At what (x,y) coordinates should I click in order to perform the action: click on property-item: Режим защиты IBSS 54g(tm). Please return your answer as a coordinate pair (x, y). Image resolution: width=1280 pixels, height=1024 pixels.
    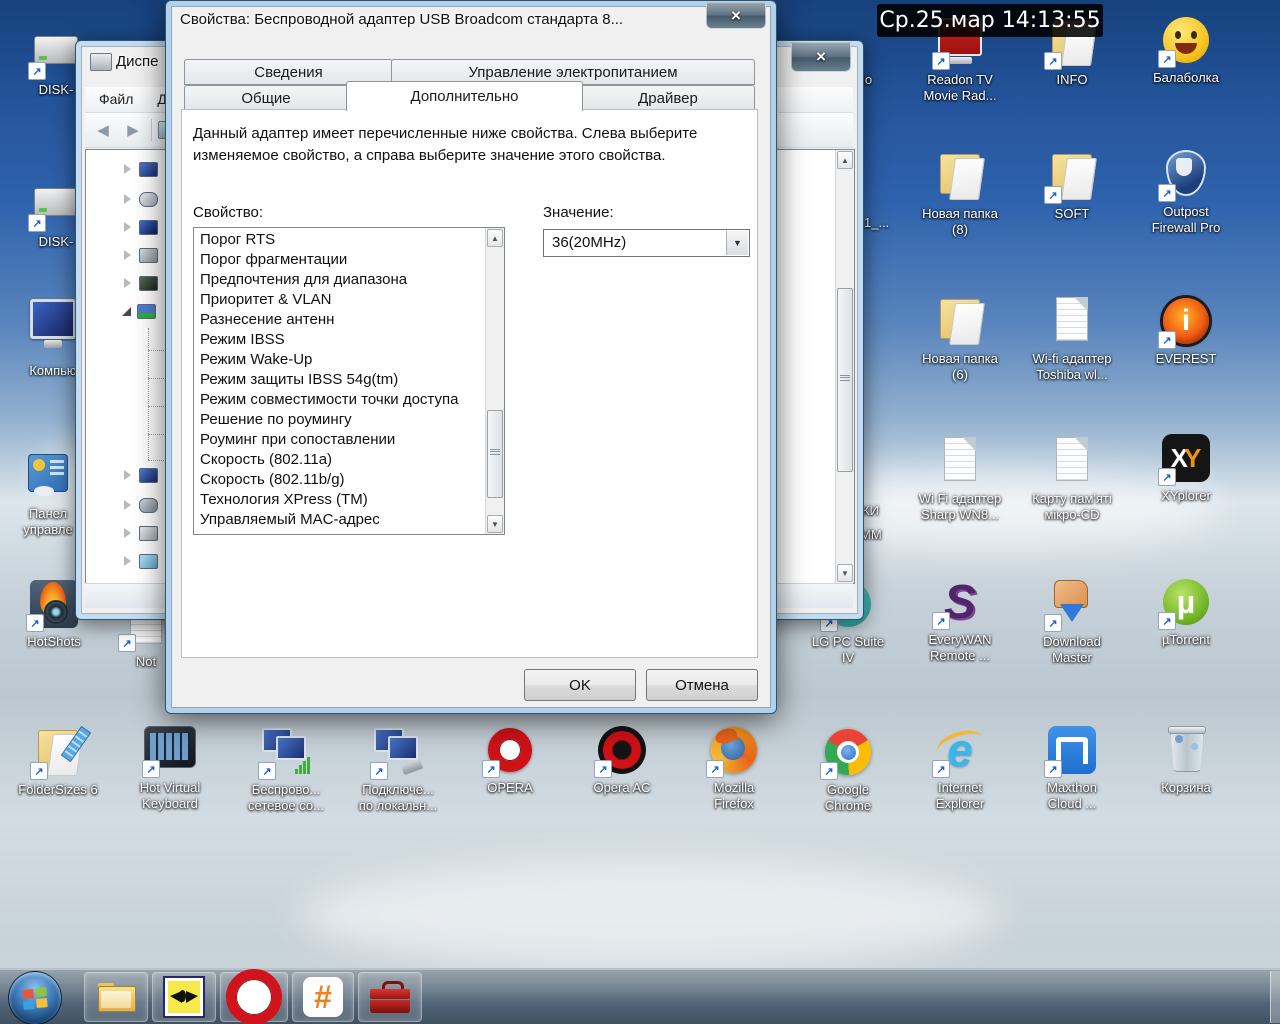
    Looking at the image, I should click on (340, 380).